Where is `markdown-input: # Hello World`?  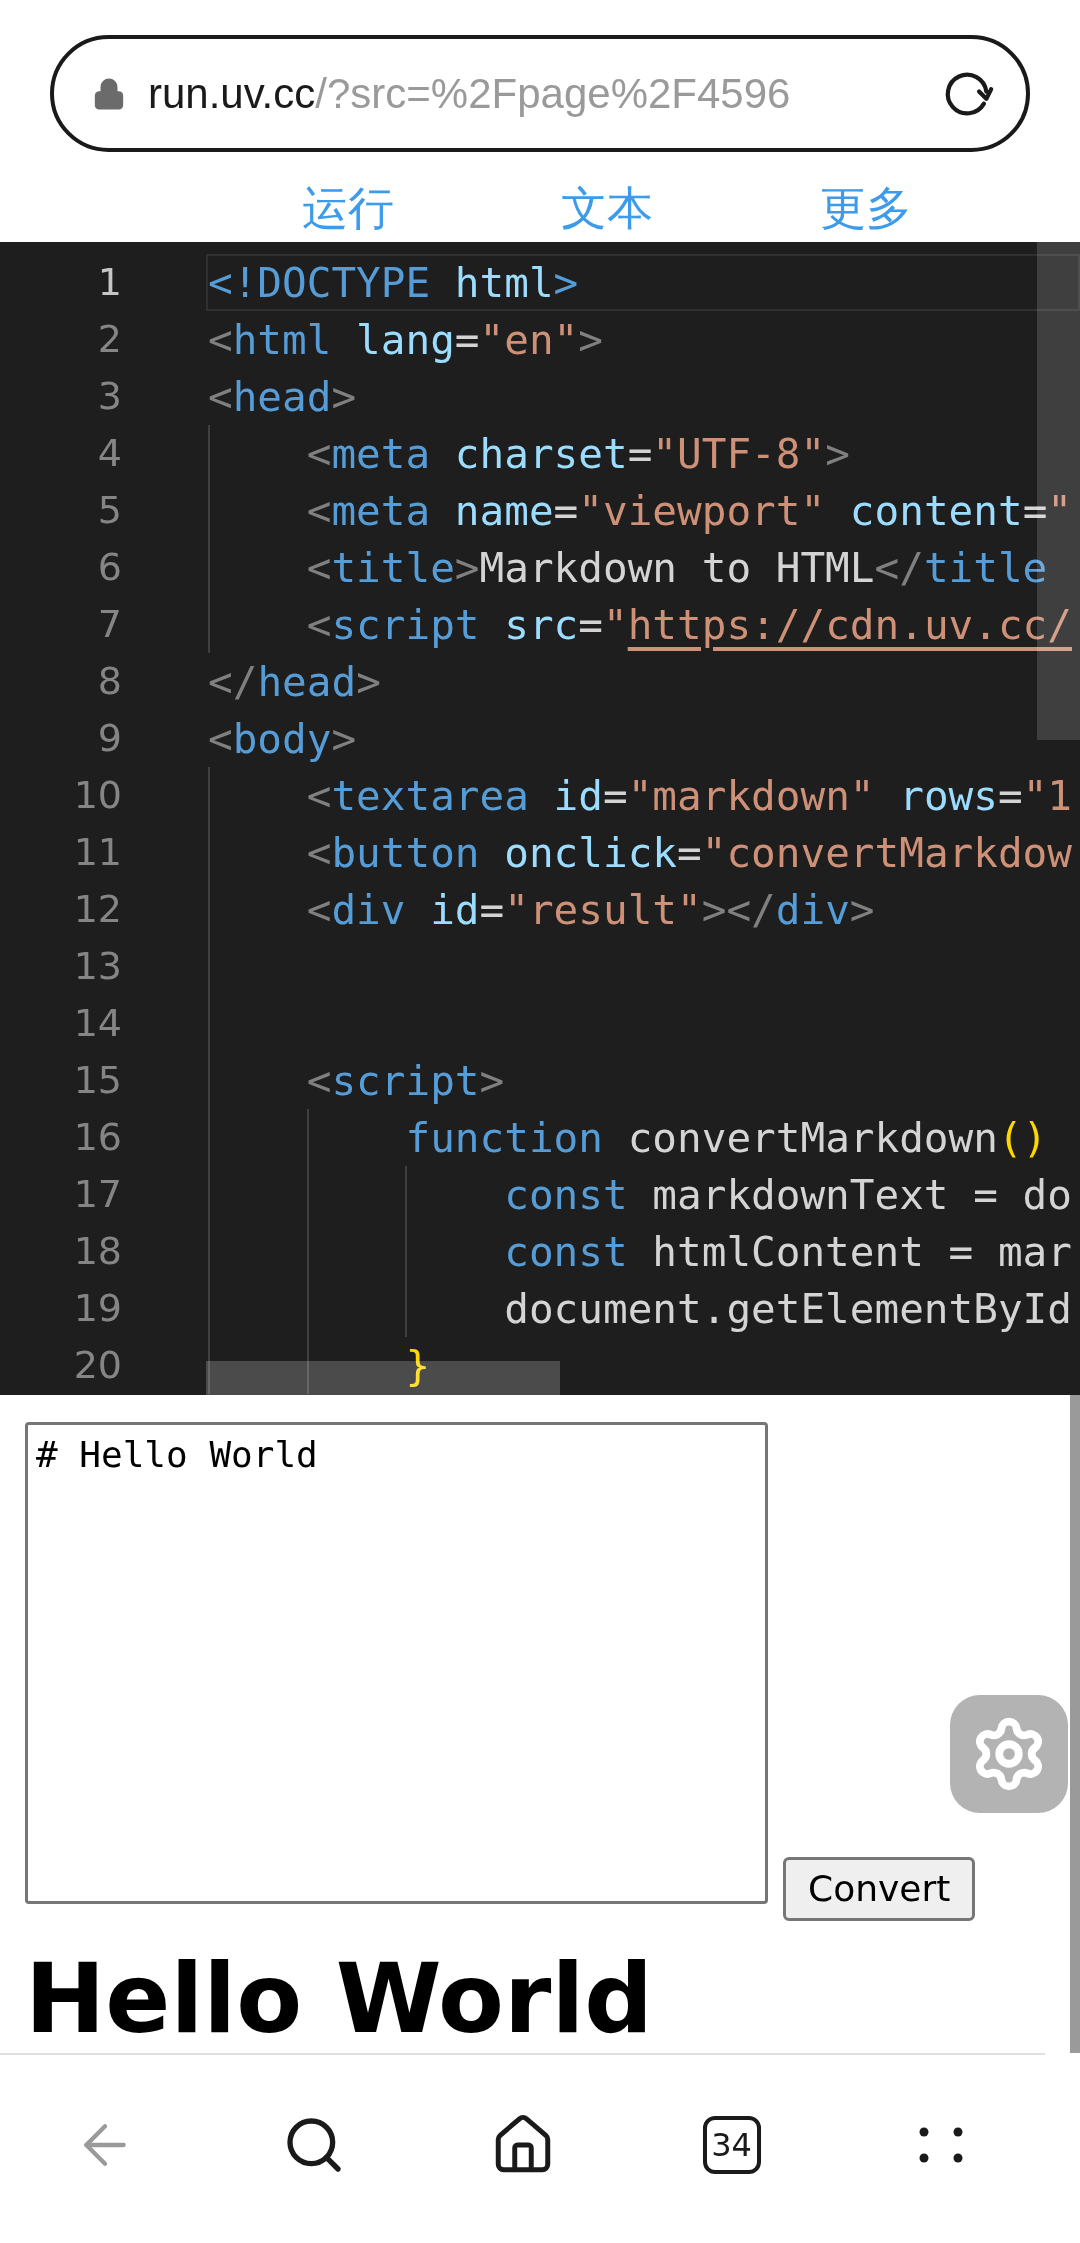 markdown-input: # Hello World is located at coordinates (396, 1663).